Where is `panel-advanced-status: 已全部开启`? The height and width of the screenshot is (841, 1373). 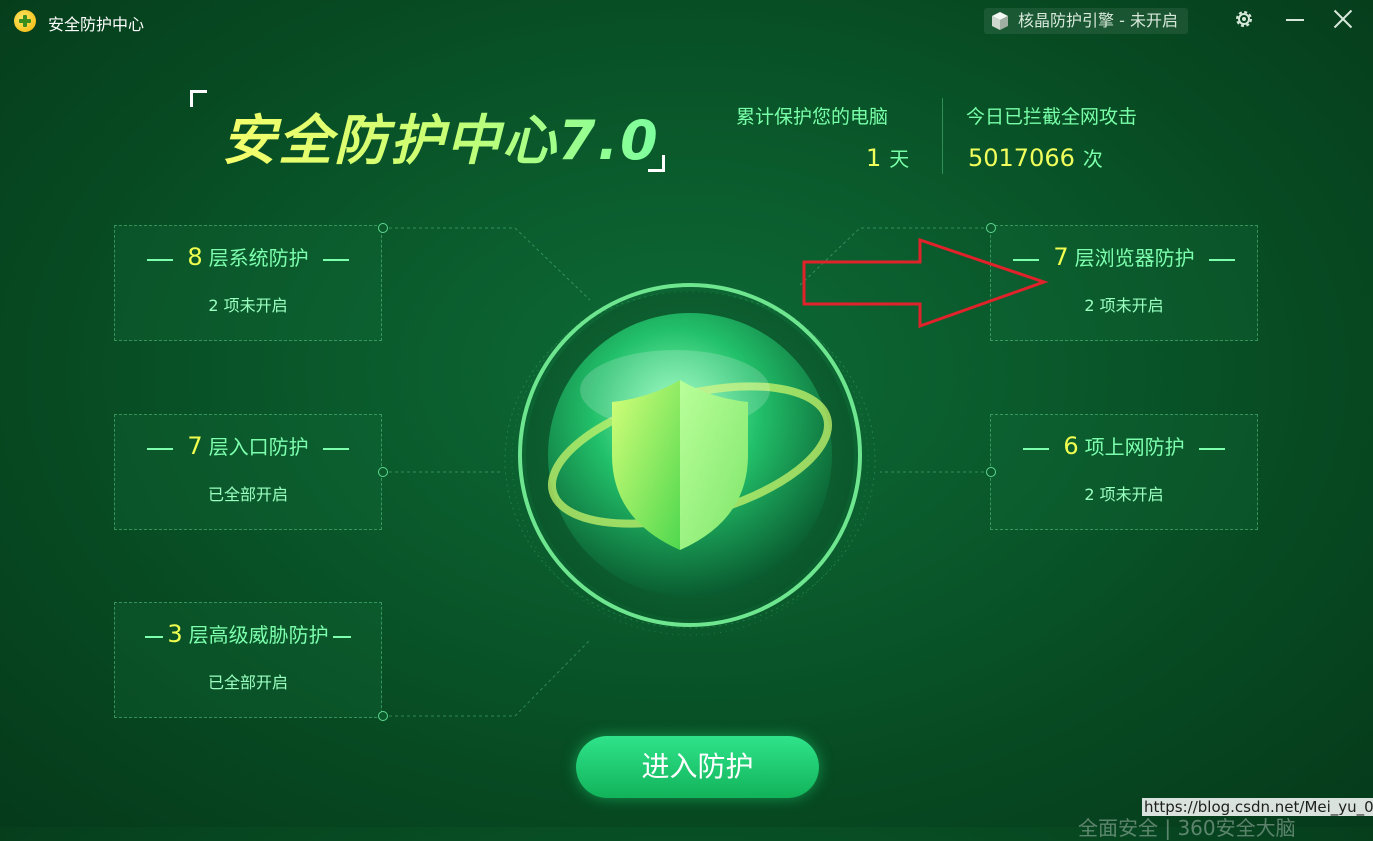 panel-advanced-status: 已全部开启 is located at coordinates (247, 682).